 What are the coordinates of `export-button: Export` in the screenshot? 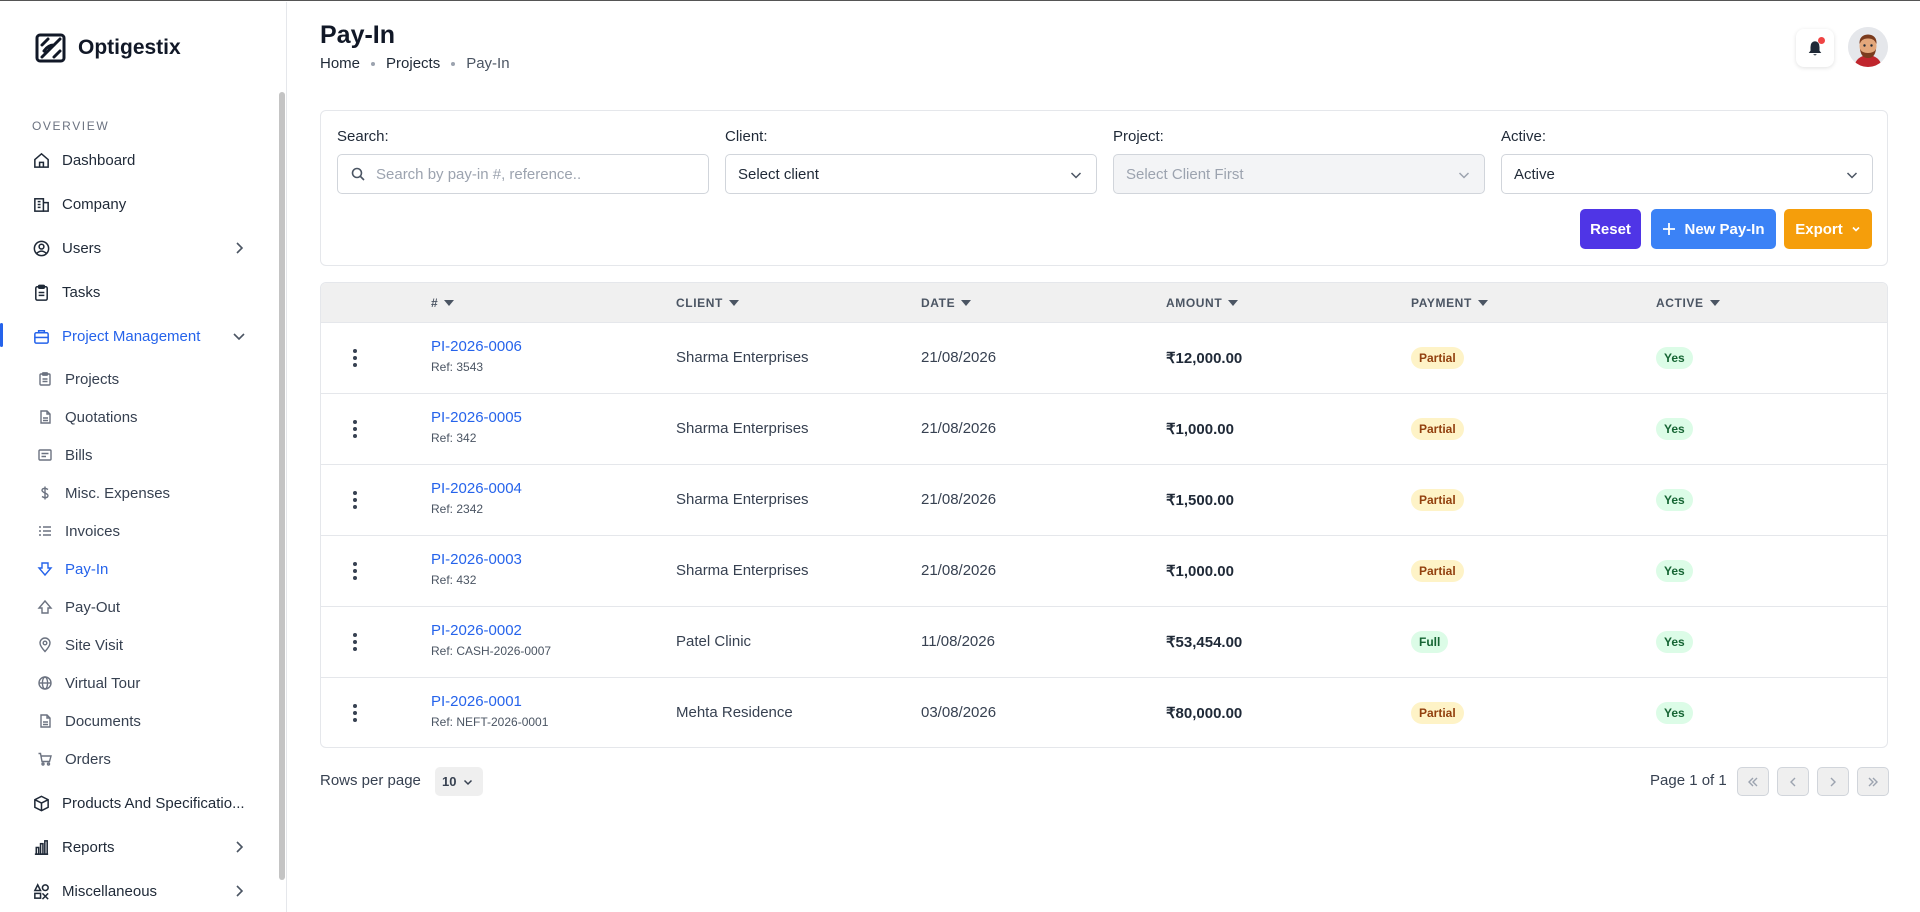 It's located at (1828, 229).